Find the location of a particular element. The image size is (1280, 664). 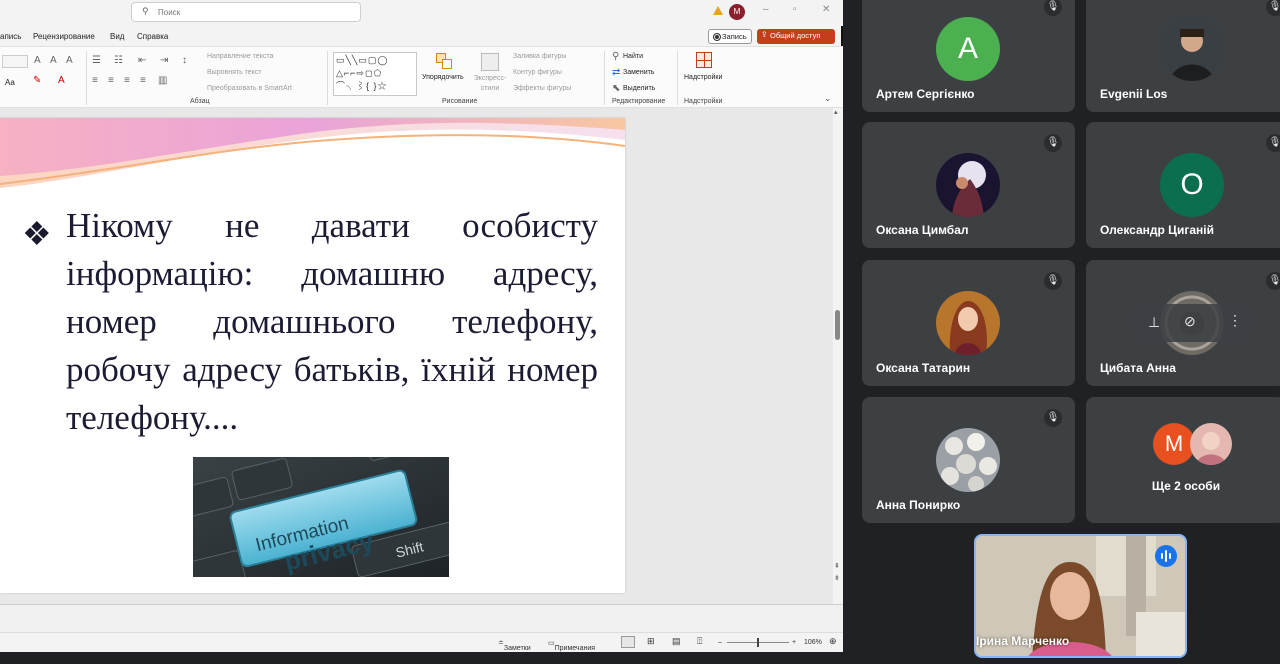

slideshow-icon: ⍐ is located at coordinates (699, 641).